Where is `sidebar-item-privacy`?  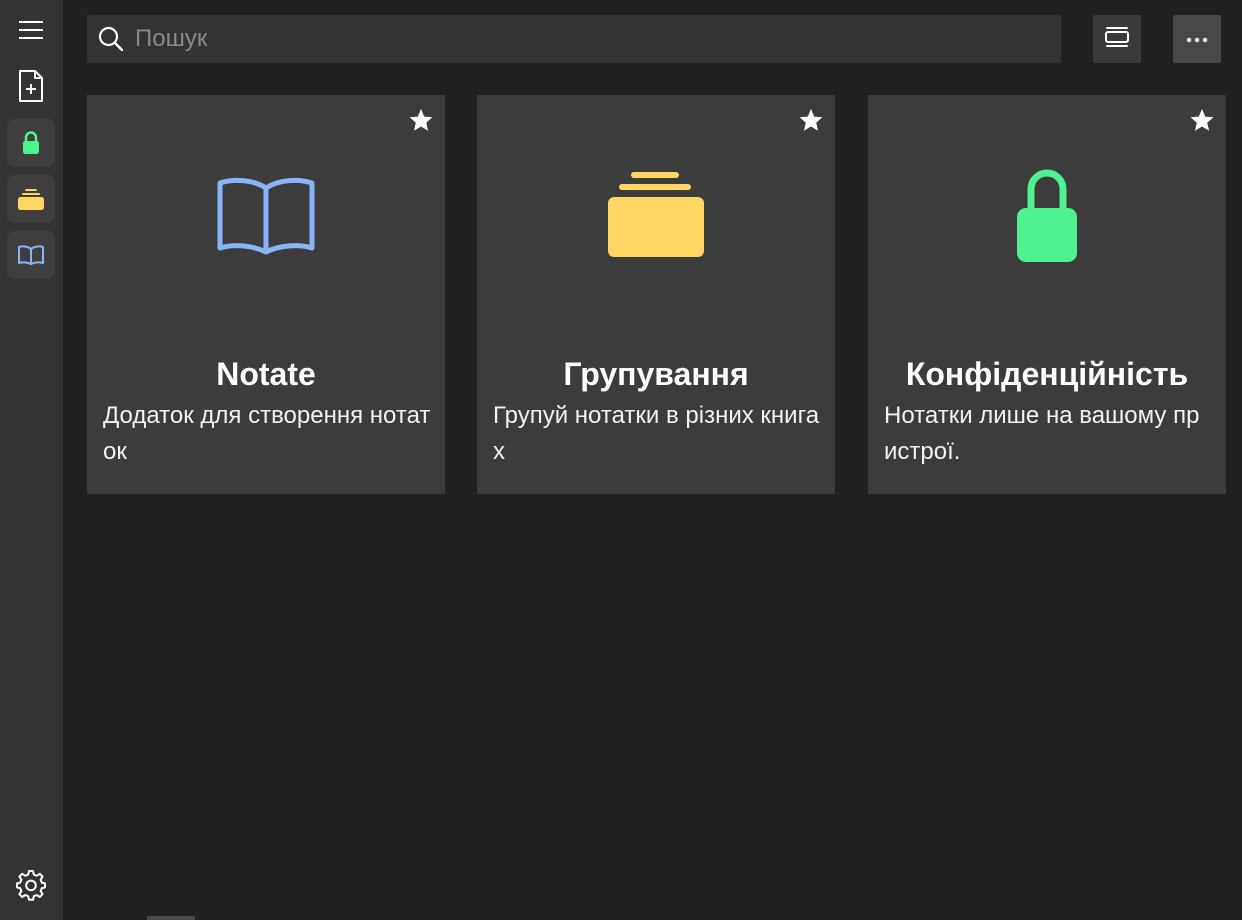
sidebar-item-privacy is located at coordinates (31, 143).